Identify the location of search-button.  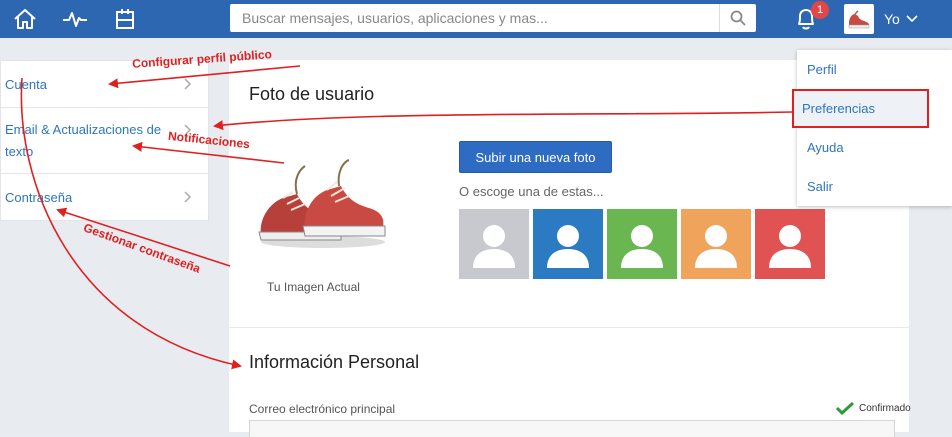
(737, 18).